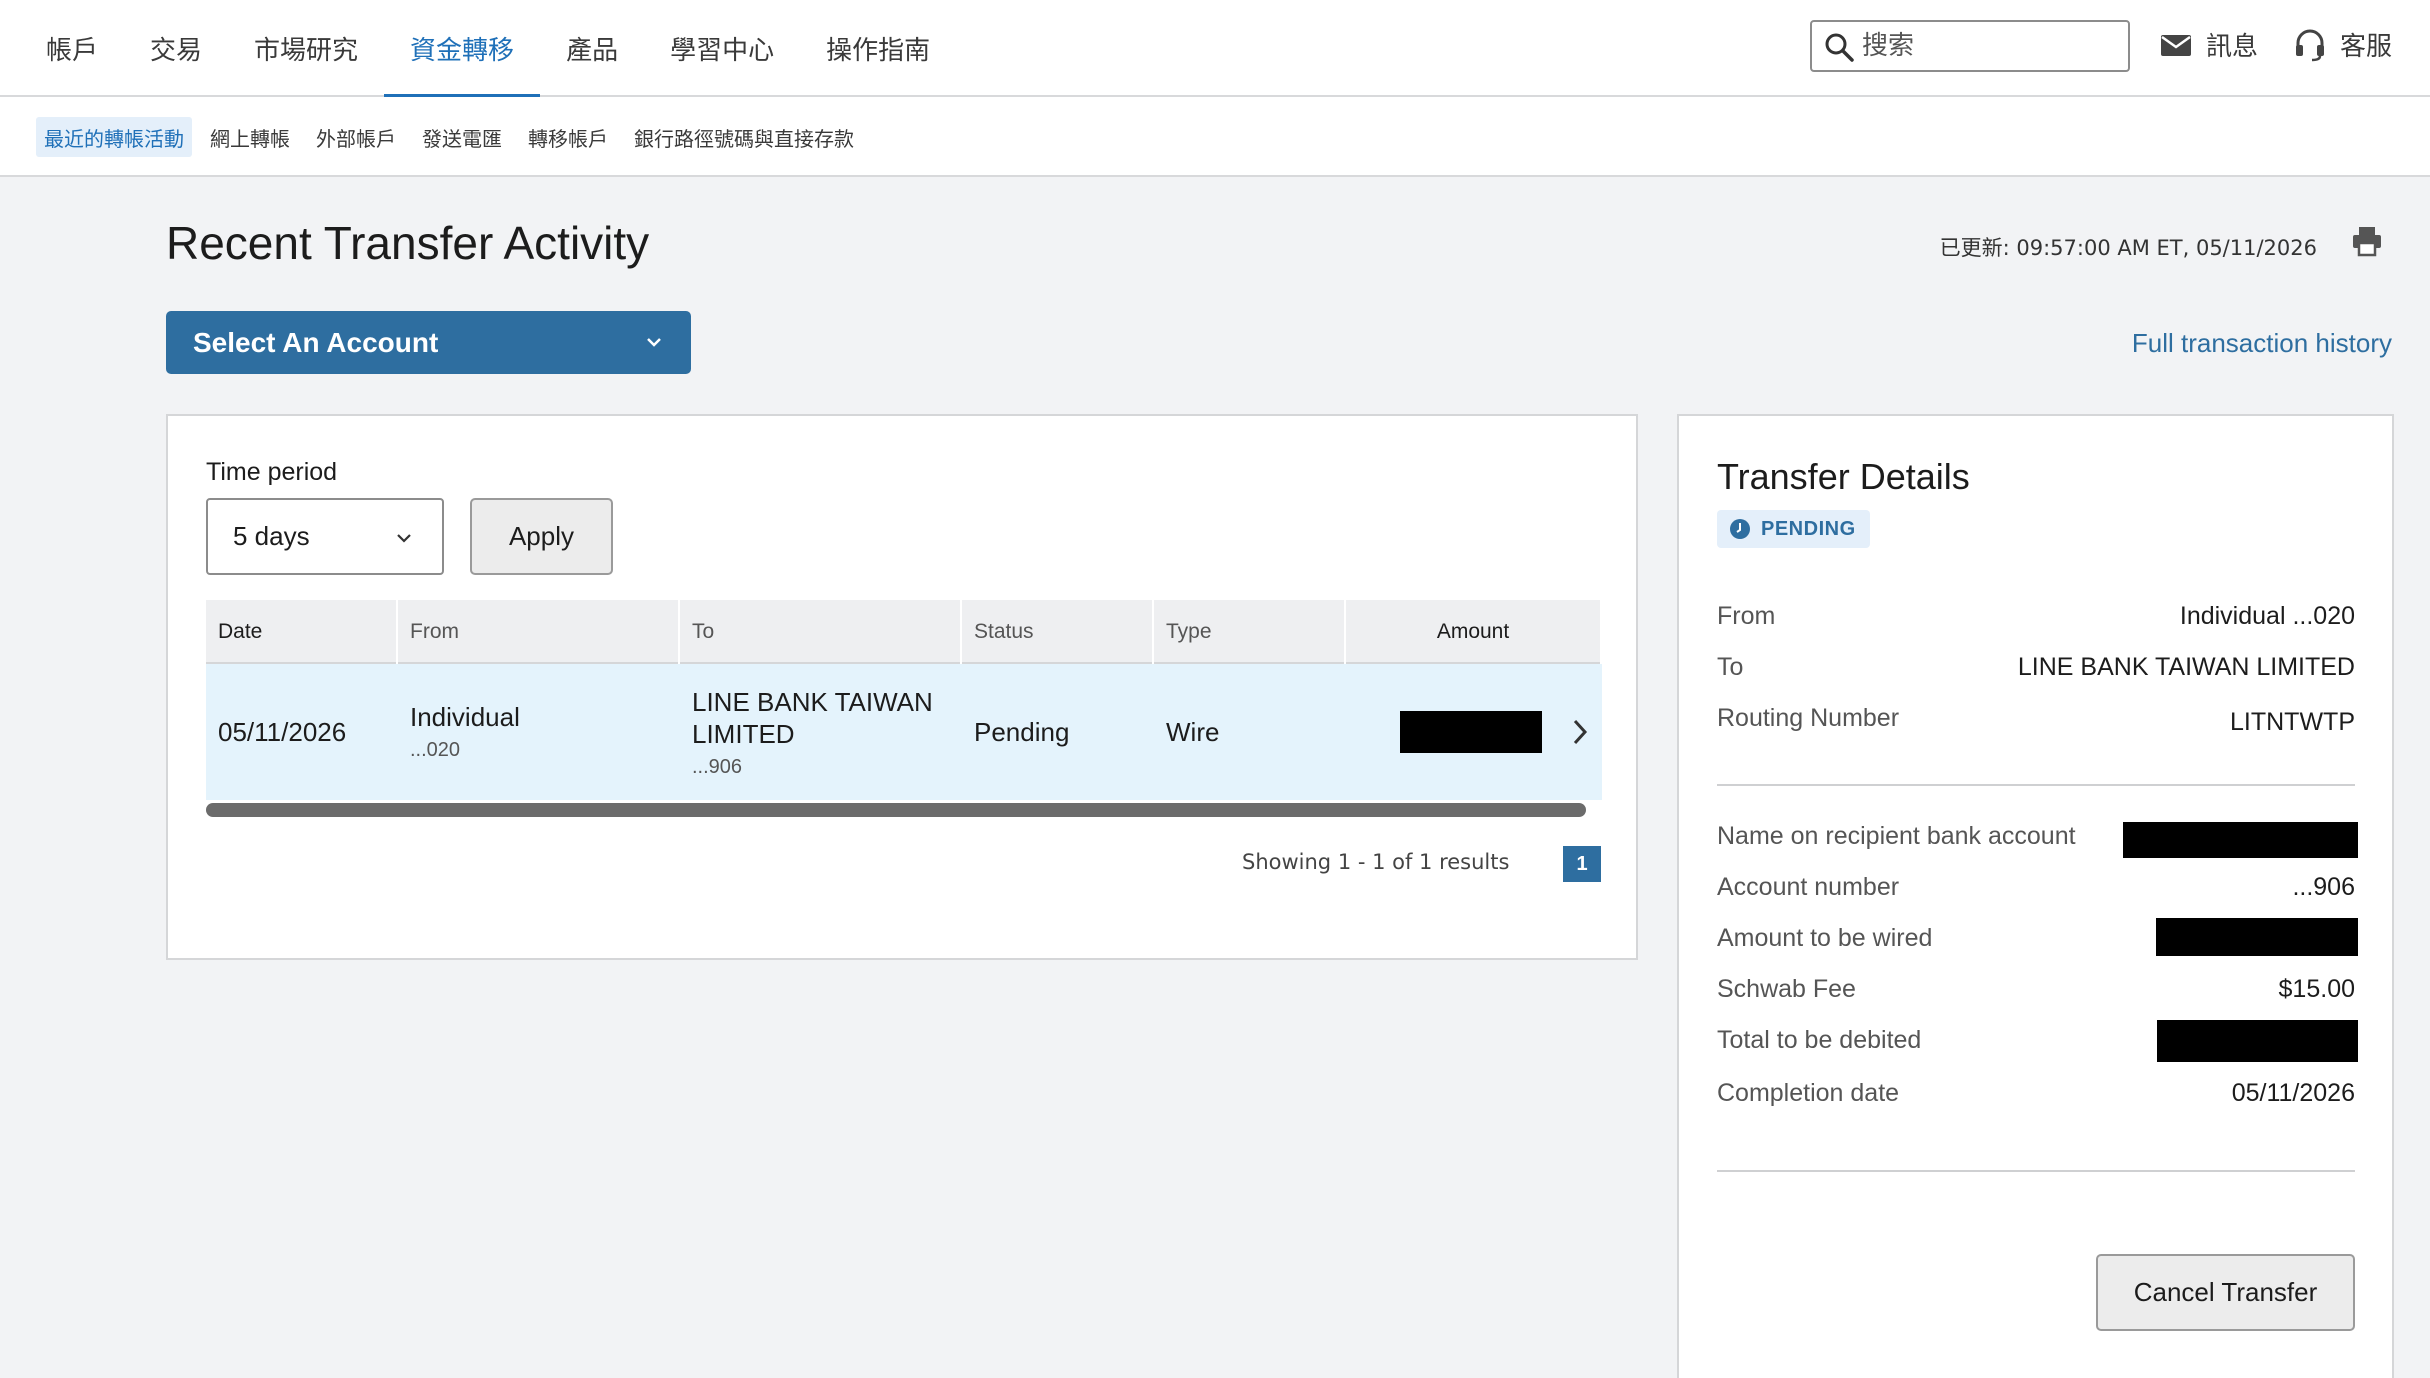 The image size is (2430, 1378). Describe the element at coordinates (272, 472) in the screenshot. I see `time-period-label: Time period` at that location.